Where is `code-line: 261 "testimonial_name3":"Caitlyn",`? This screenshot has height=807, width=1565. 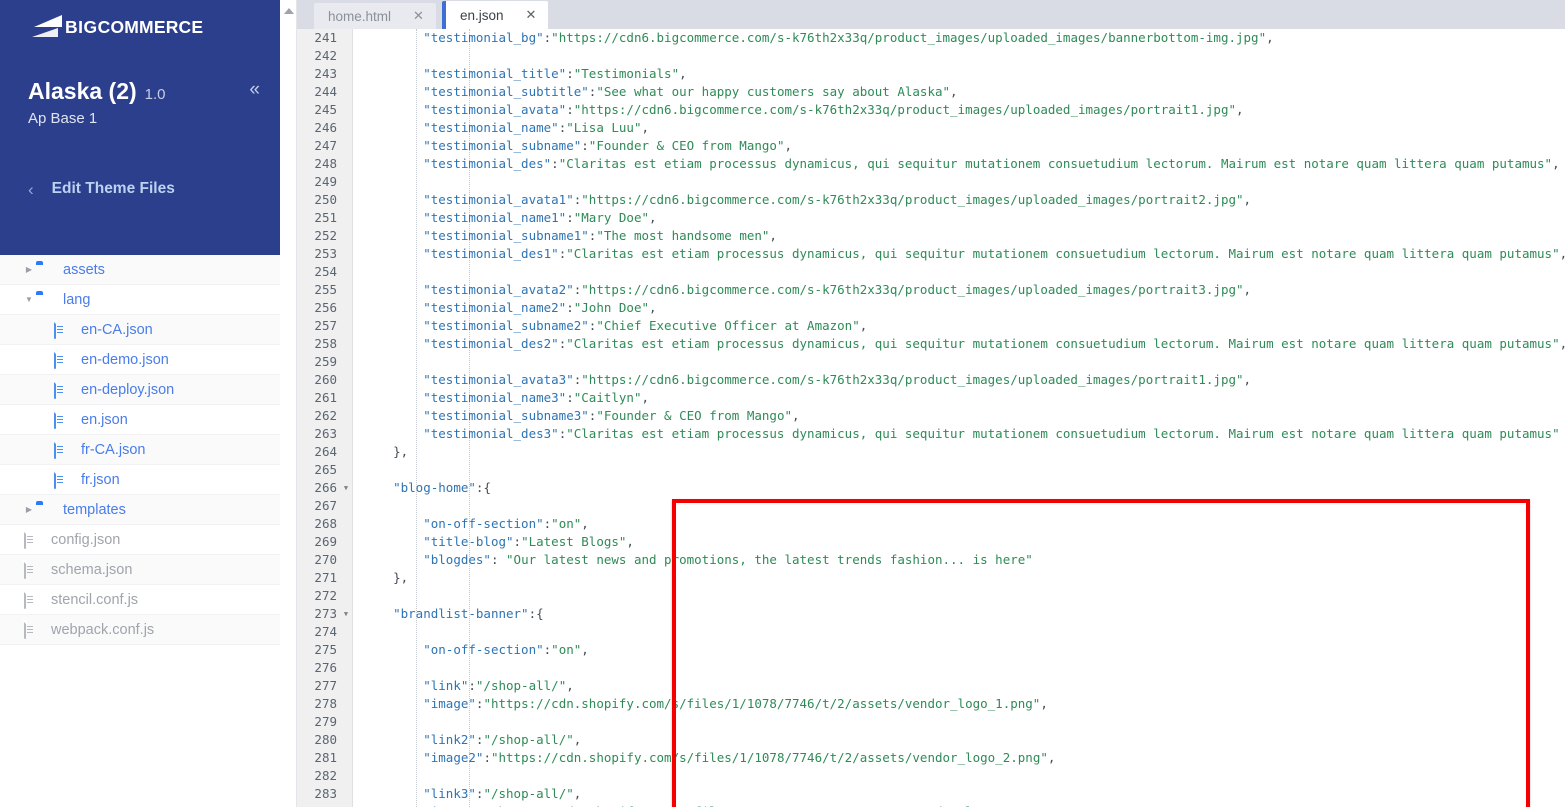
code-line: 261 "testimonial_name3":"Caitlyn", is located at coordinates (931, 398).